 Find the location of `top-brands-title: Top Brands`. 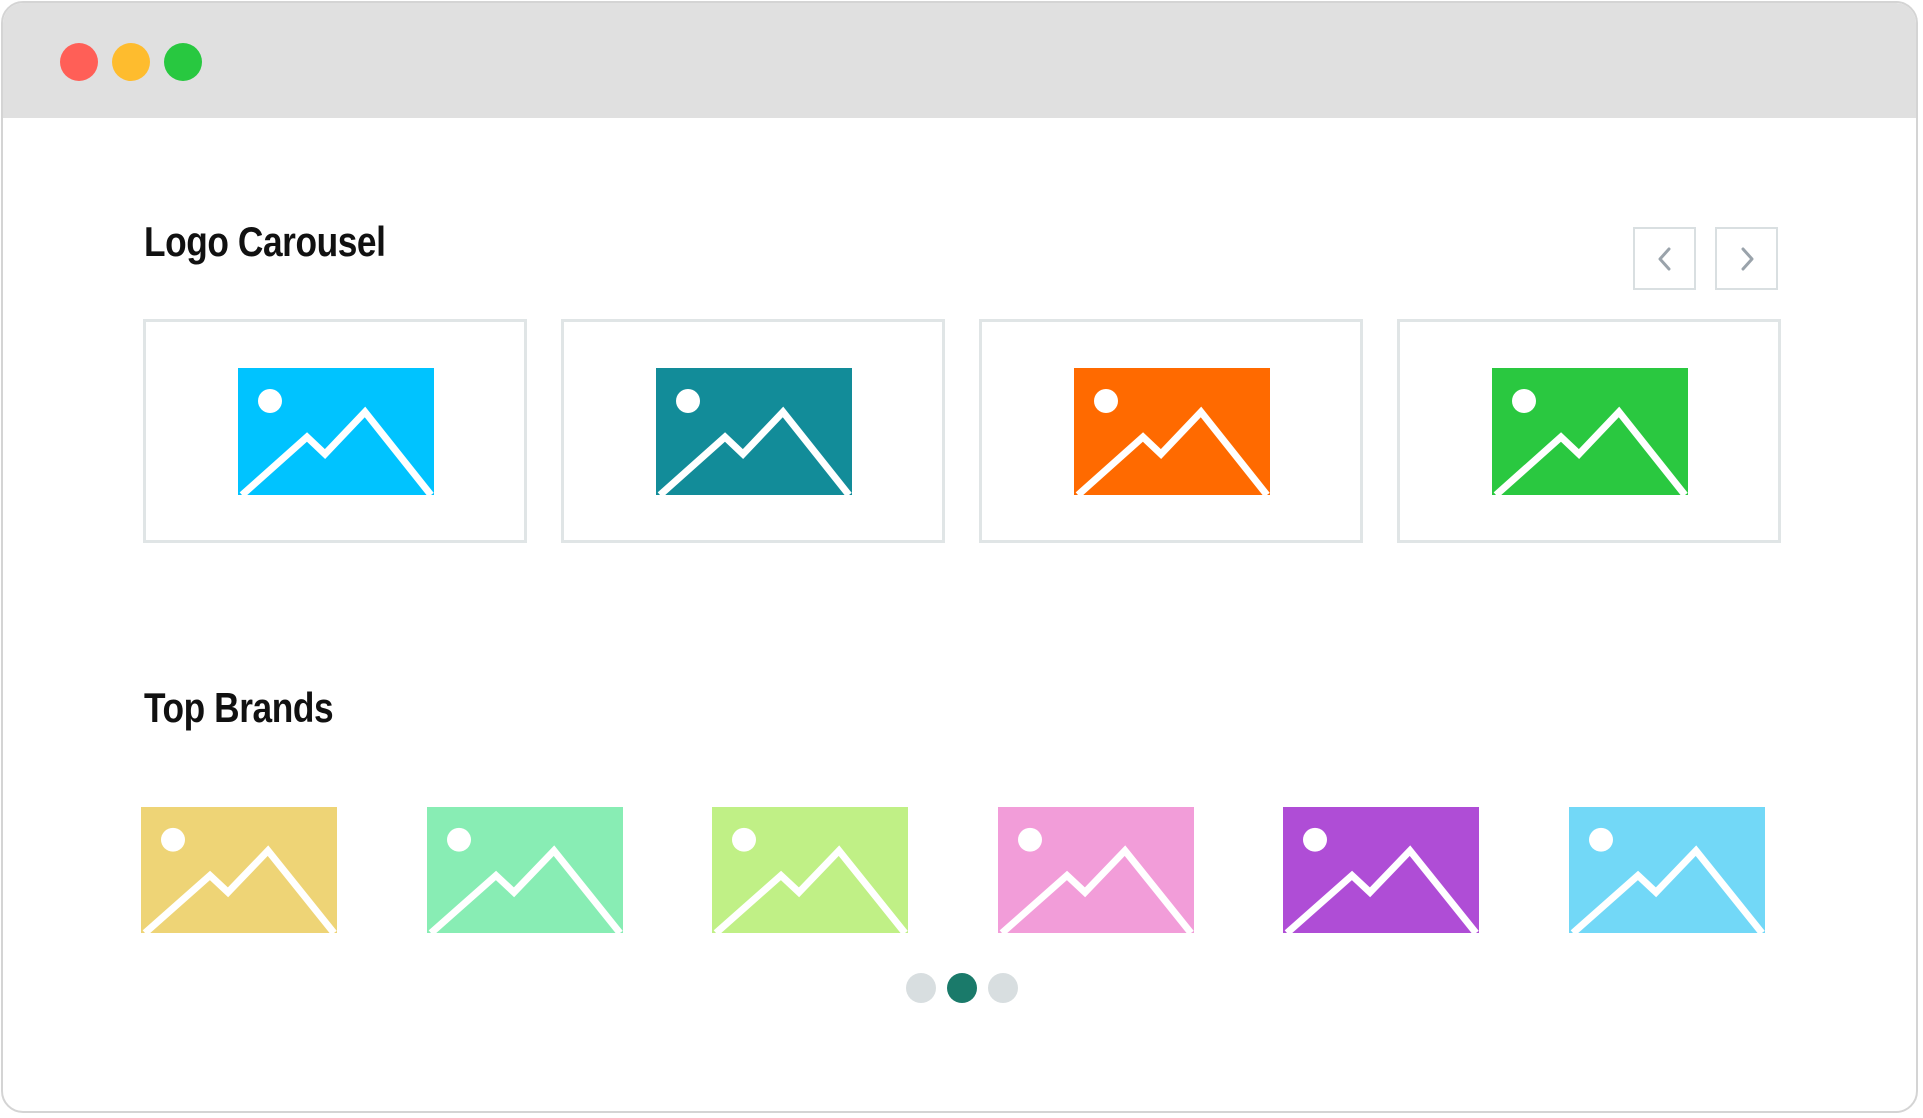

top-brands-title: Top Brands is located at coordinates (239, 707).